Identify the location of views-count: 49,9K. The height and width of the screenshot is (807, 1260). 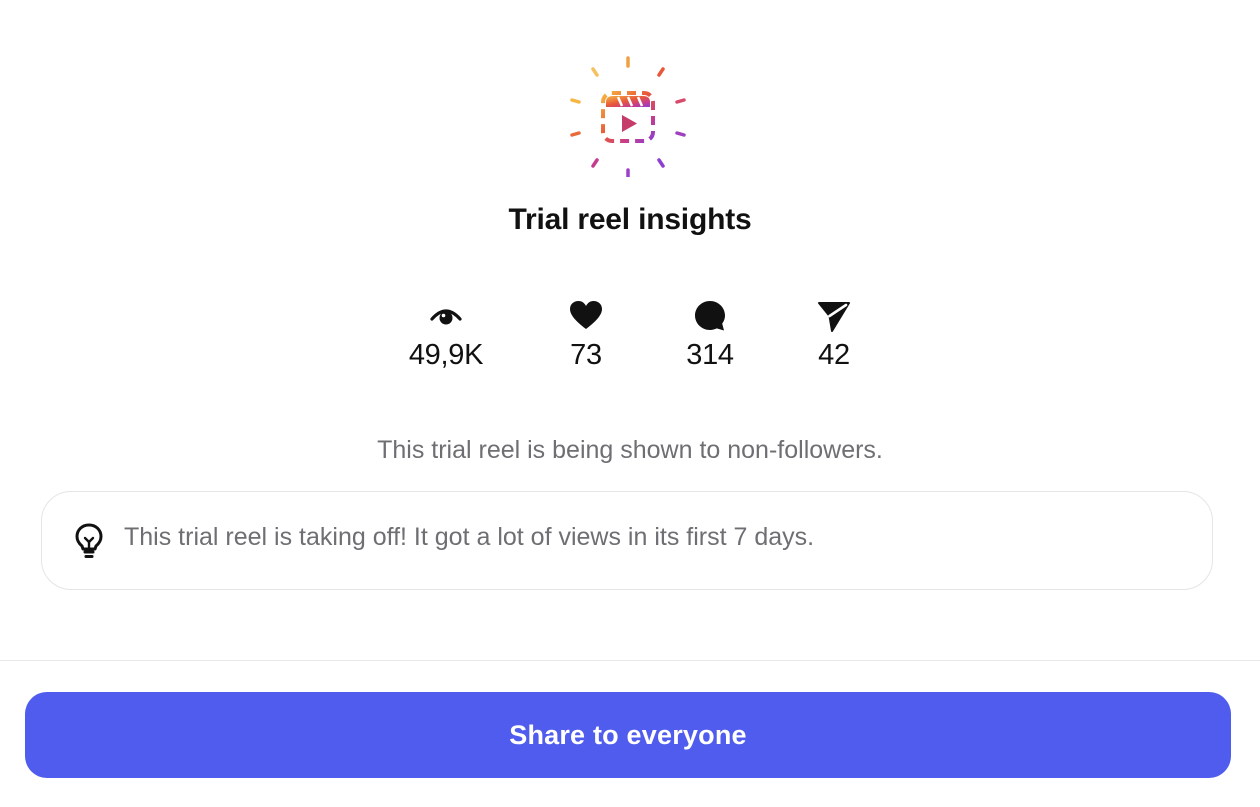
(446, 355).